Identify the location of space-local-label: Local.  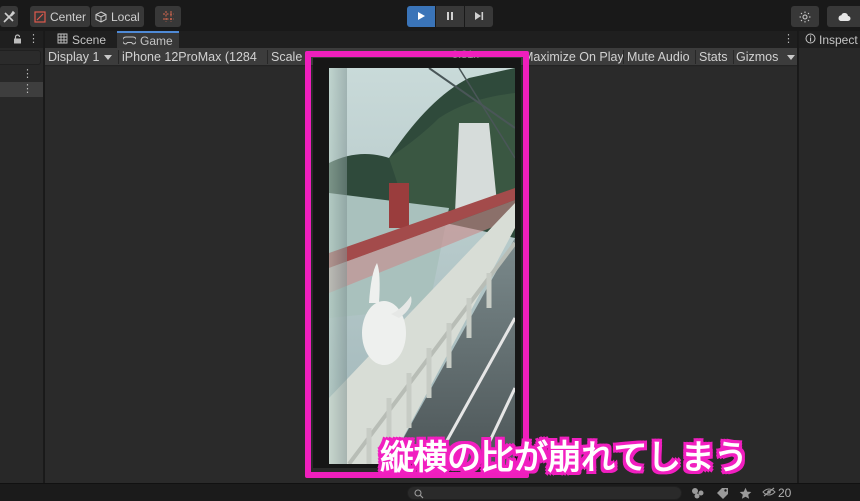
(125, 16).